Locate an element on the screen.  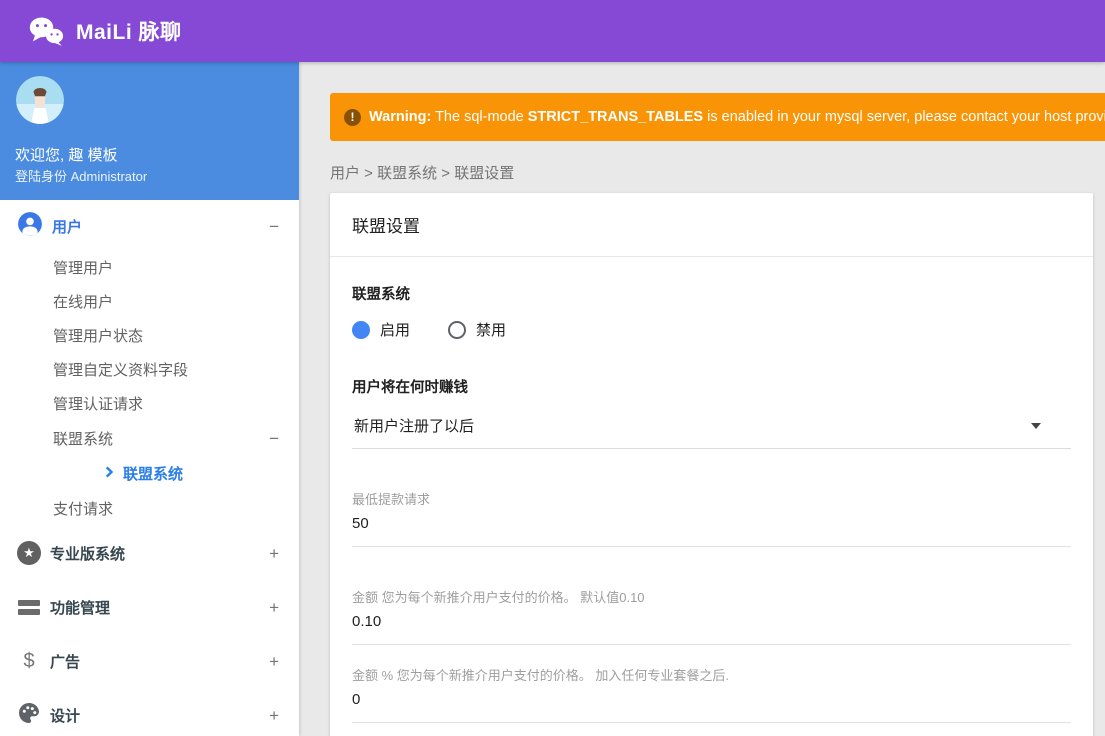
amount-percent-label: 金额 % 您为每个新推介用户支付的价格。 加入任何专业套餐之后. is located at coordinates (541, 675).